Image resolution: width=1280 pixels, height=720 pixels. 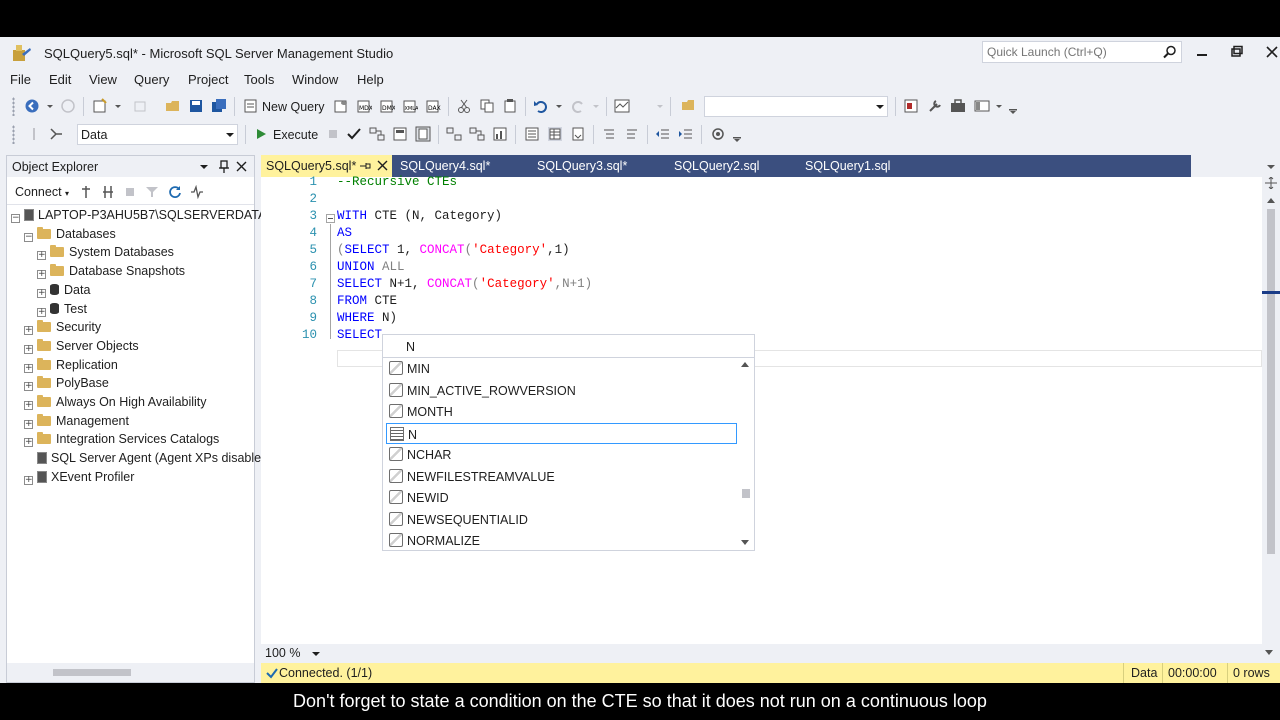 What do you see at coordinates (958, 106) in the screenshot?
I see `toolbox-icon` at bounding box center [958, 106].